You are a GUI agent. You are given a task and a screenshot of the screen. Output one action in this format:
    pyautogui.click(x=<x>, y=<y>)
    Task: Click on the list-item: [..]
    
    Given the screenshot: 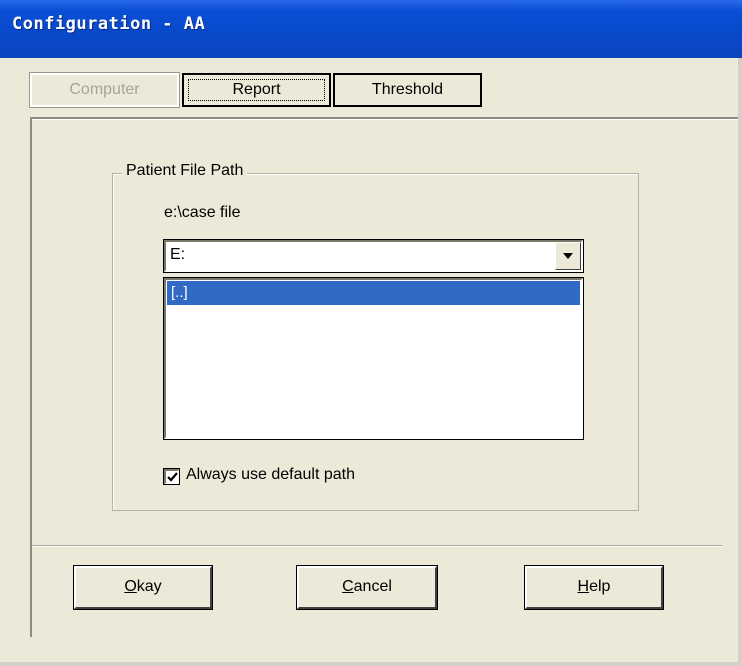 What is the action you would take?
    pyautogui.click(x=373, y=293)
    